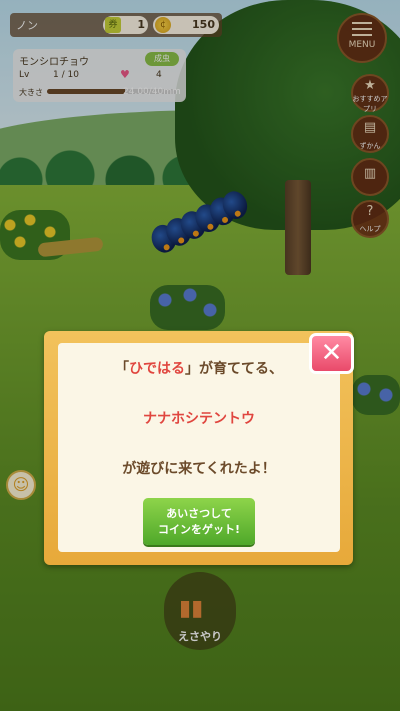  I want to click on visitor-owner-name: ひではる, so click(157, 369).